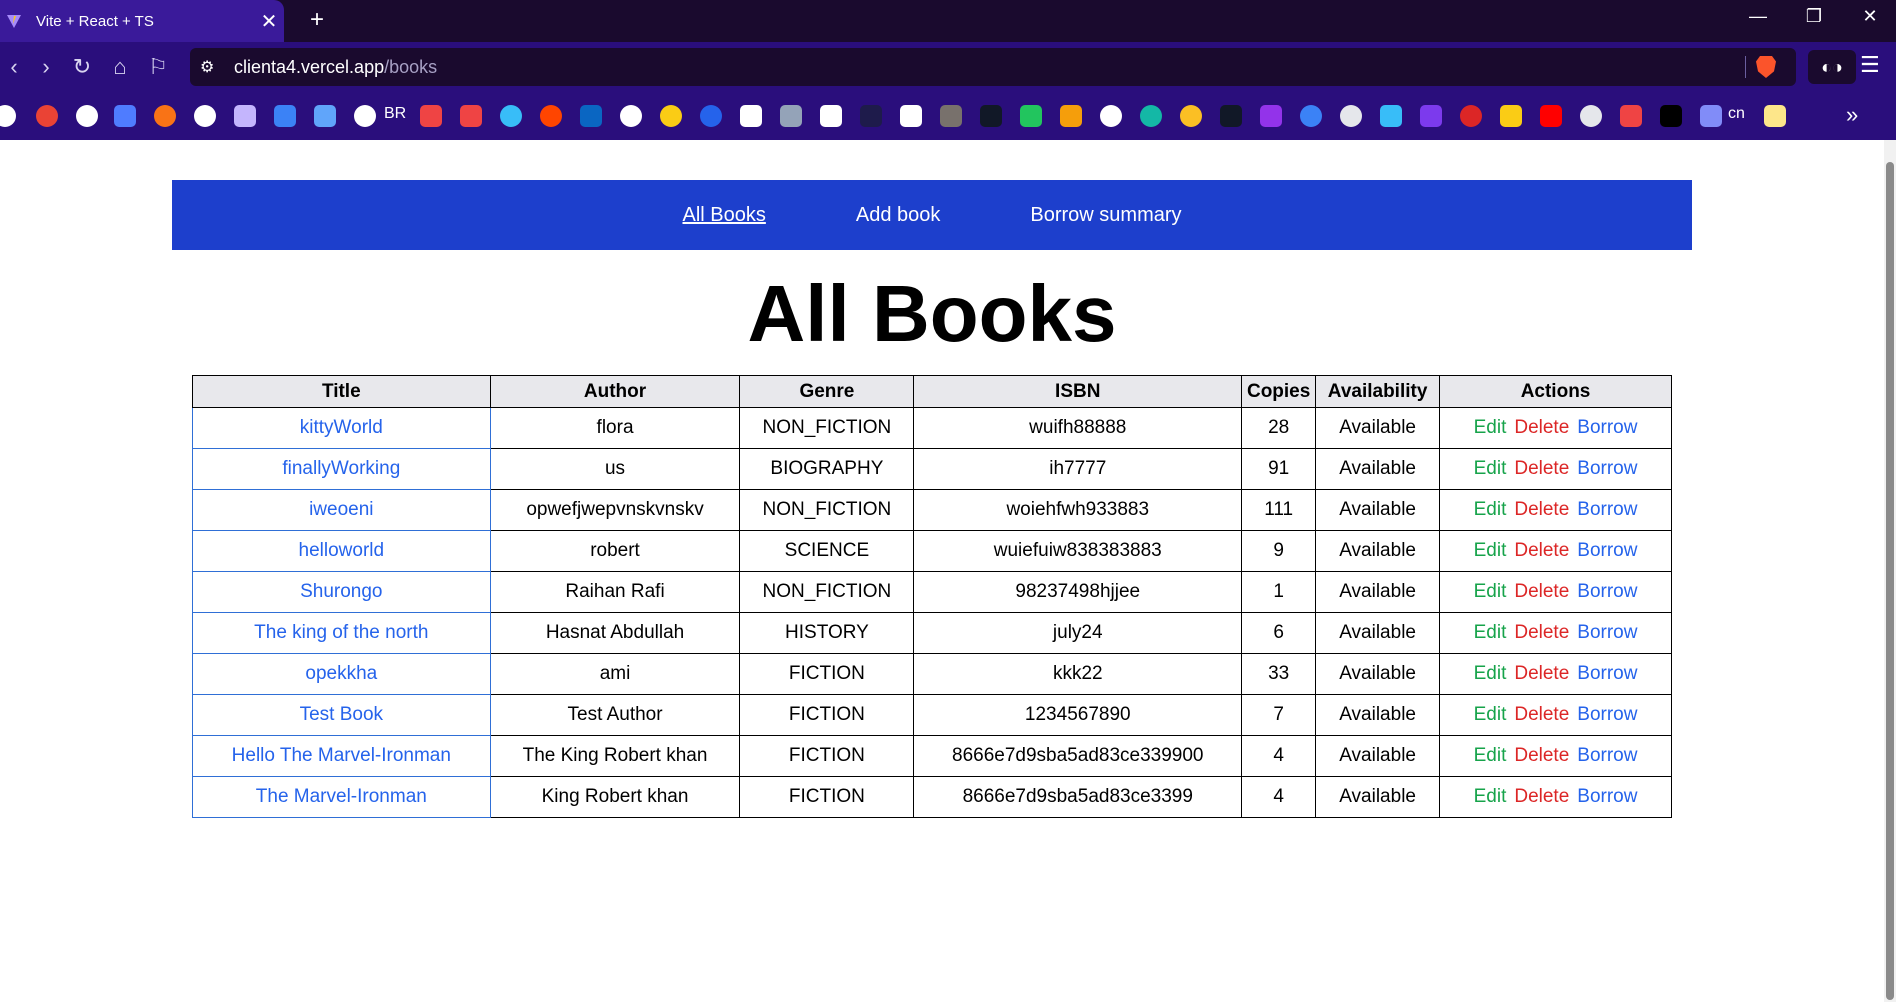 This screenshot has height=1002, width=1896. Describe the element at coordinates (751, 116) in the screenshot. I see `notion-icon` at that location.